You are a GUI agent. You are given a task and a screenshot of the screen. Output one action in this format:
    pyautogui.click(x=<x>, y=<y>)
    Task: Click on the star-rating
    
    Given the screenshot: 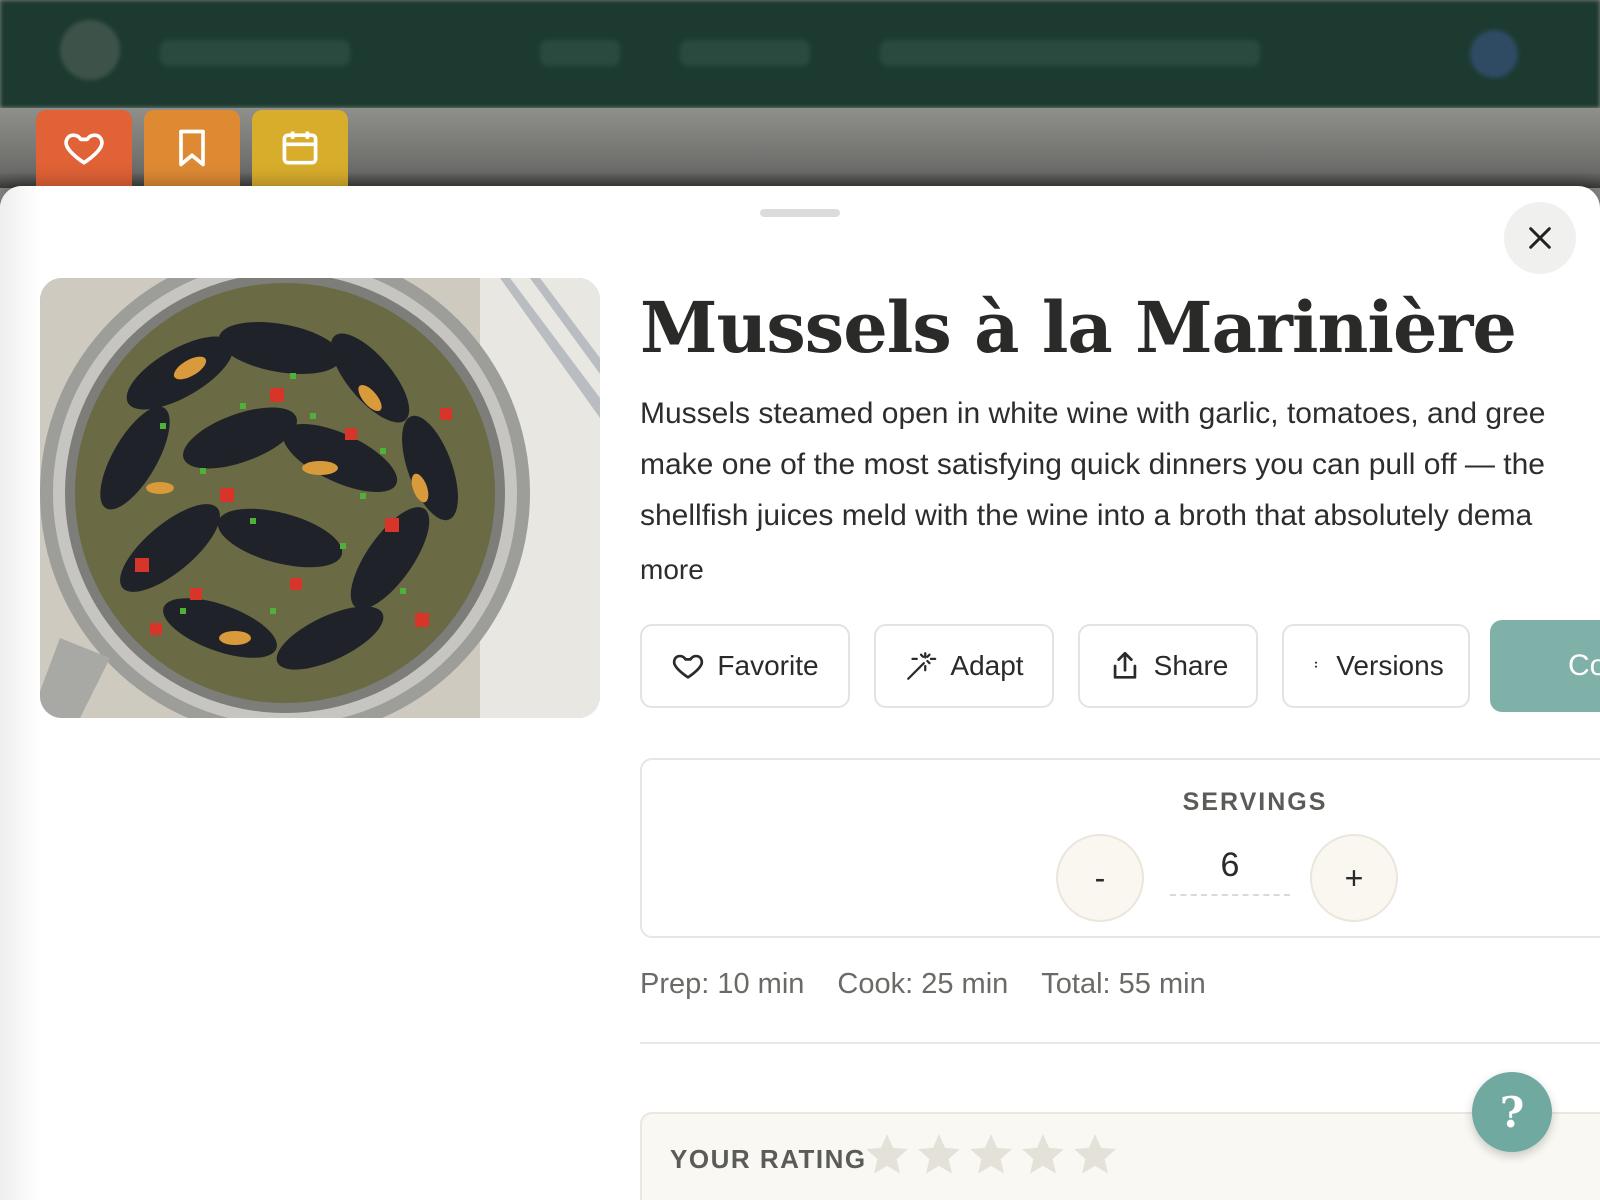 What is the action you would take?
    pyautogui.click(x=991, y=1155)
    